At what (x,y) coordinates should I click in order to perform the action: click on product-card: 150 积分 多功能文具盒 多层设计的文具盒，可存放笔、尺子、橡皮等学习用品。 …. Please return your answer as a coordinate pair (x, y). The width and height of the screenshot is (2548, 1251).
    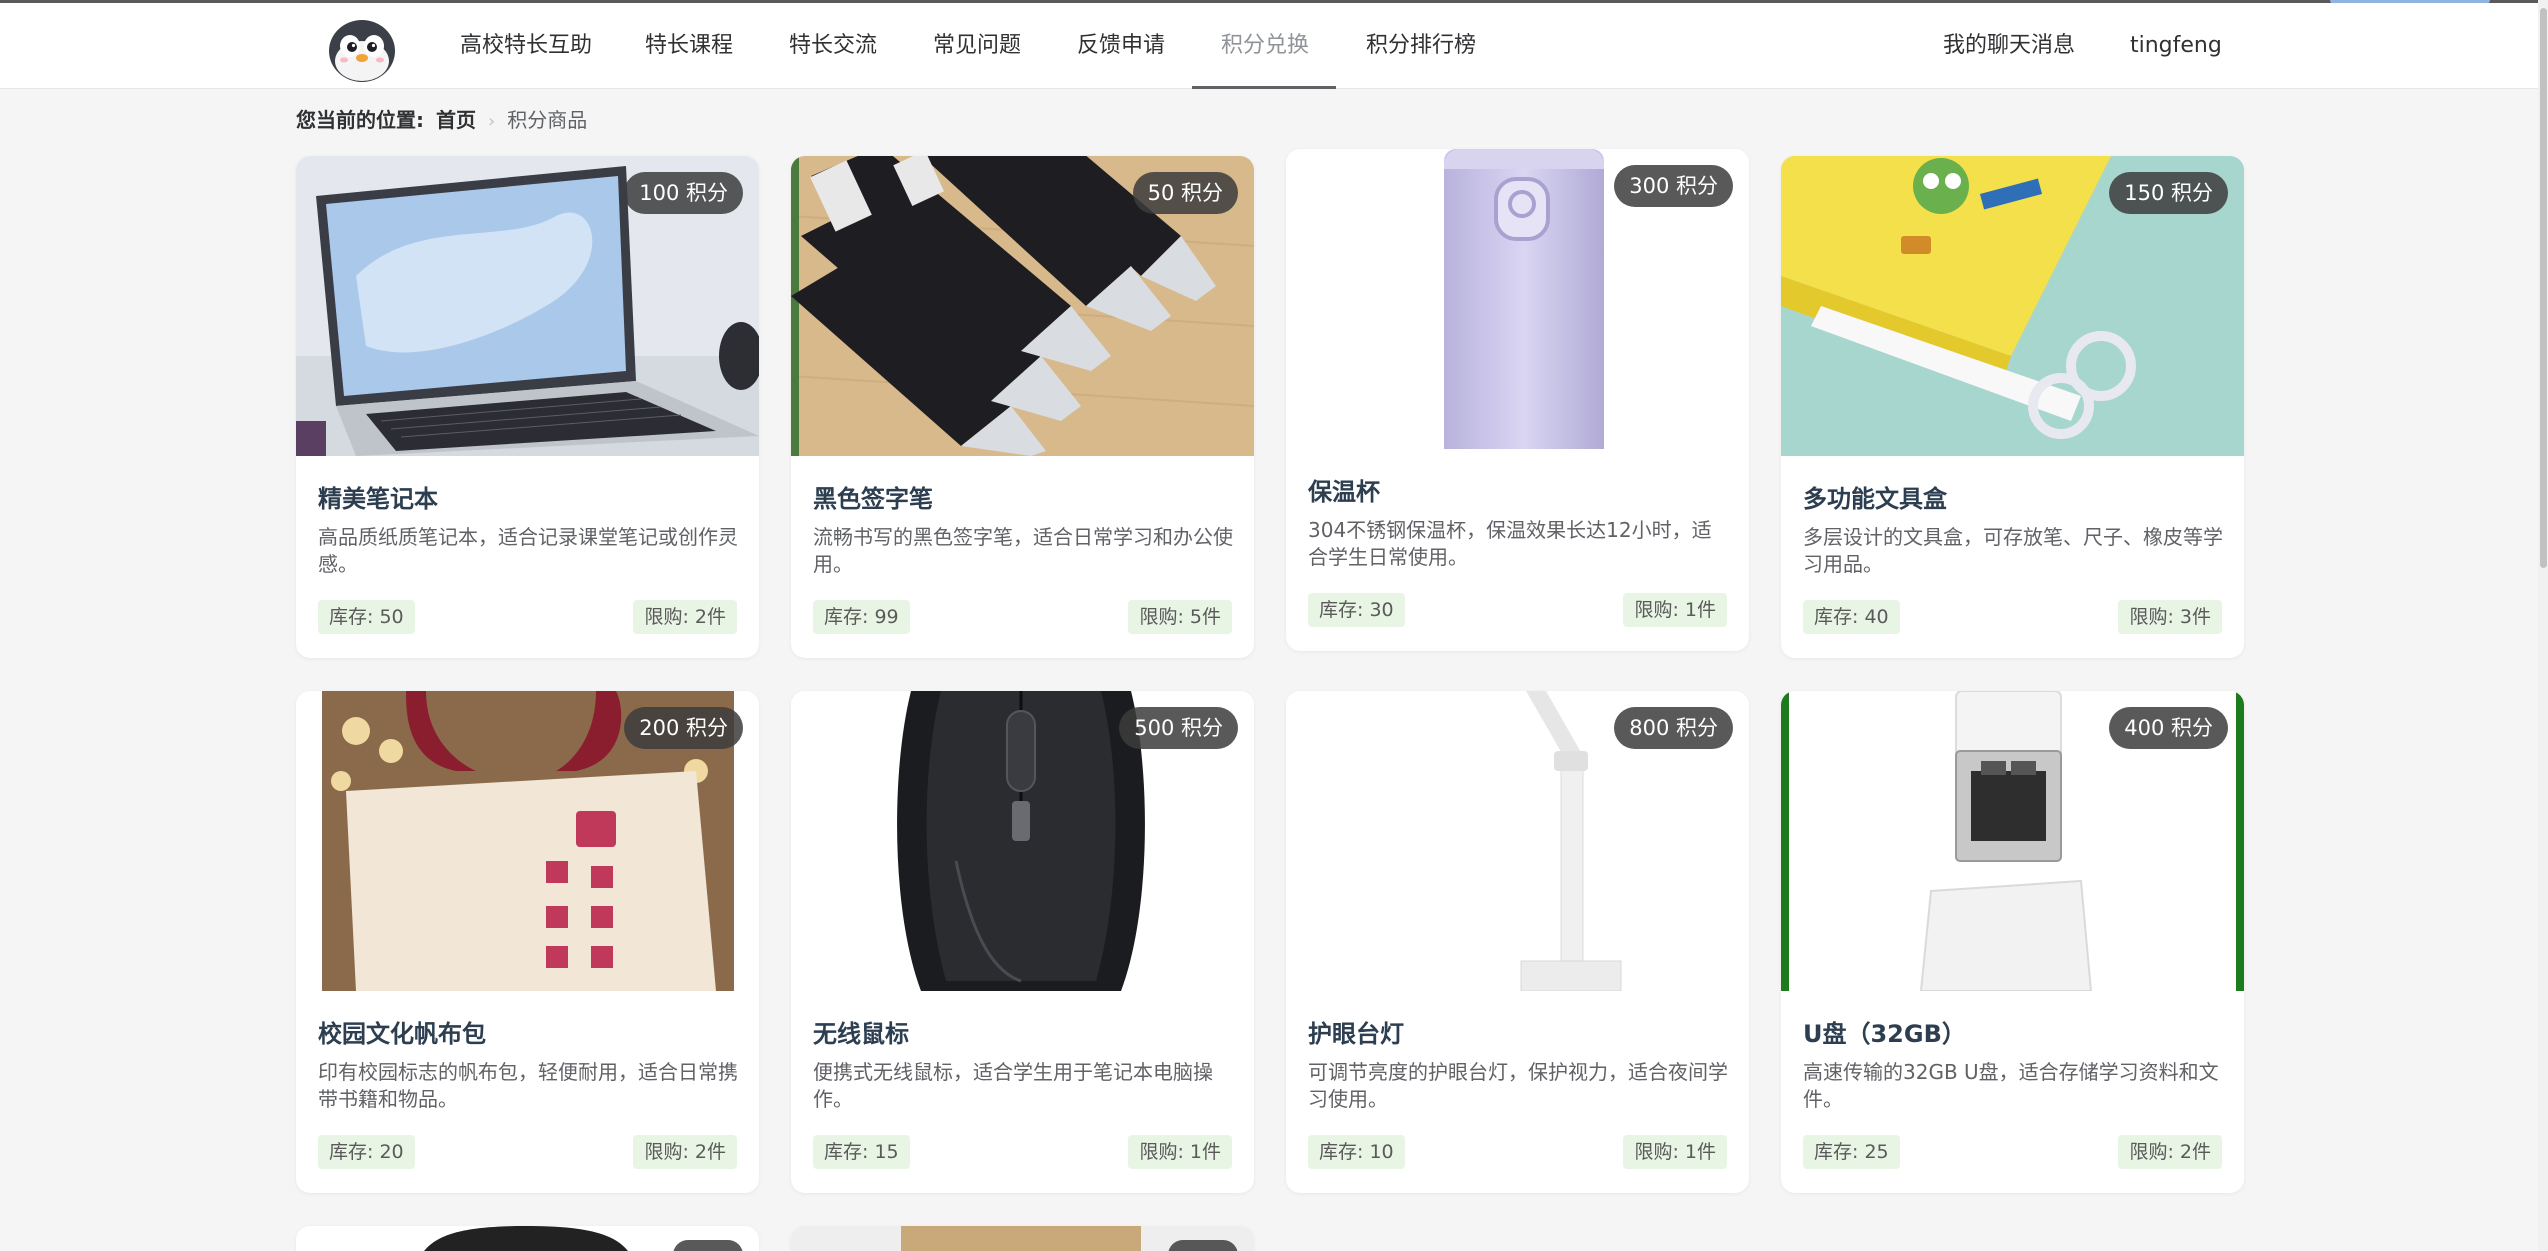
    Looking at the image, I should click on (2012, 407).